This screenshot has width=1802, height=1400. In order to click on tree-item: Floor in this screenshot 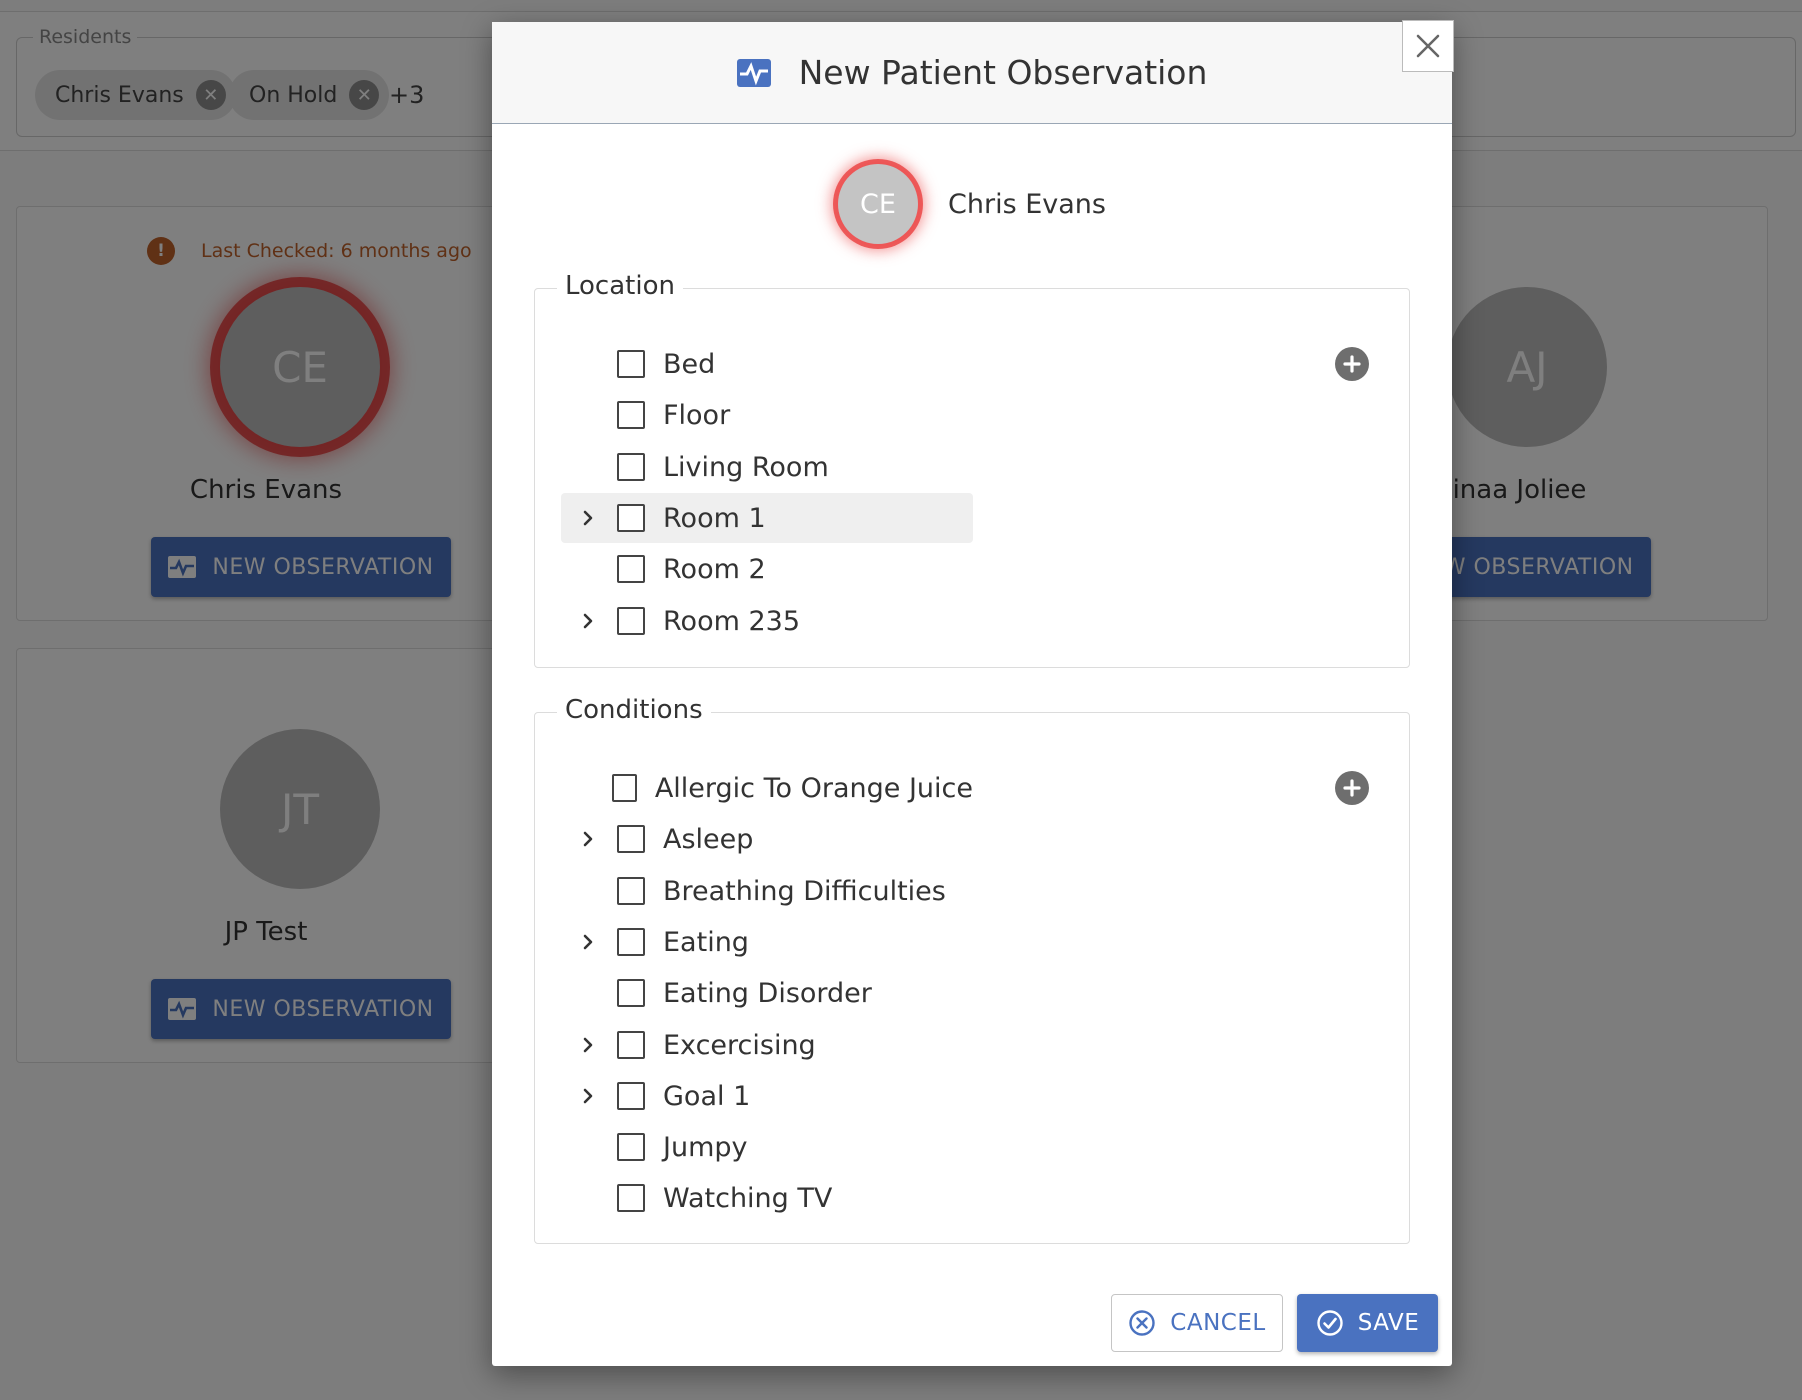, I will do `click(767, 415)`.